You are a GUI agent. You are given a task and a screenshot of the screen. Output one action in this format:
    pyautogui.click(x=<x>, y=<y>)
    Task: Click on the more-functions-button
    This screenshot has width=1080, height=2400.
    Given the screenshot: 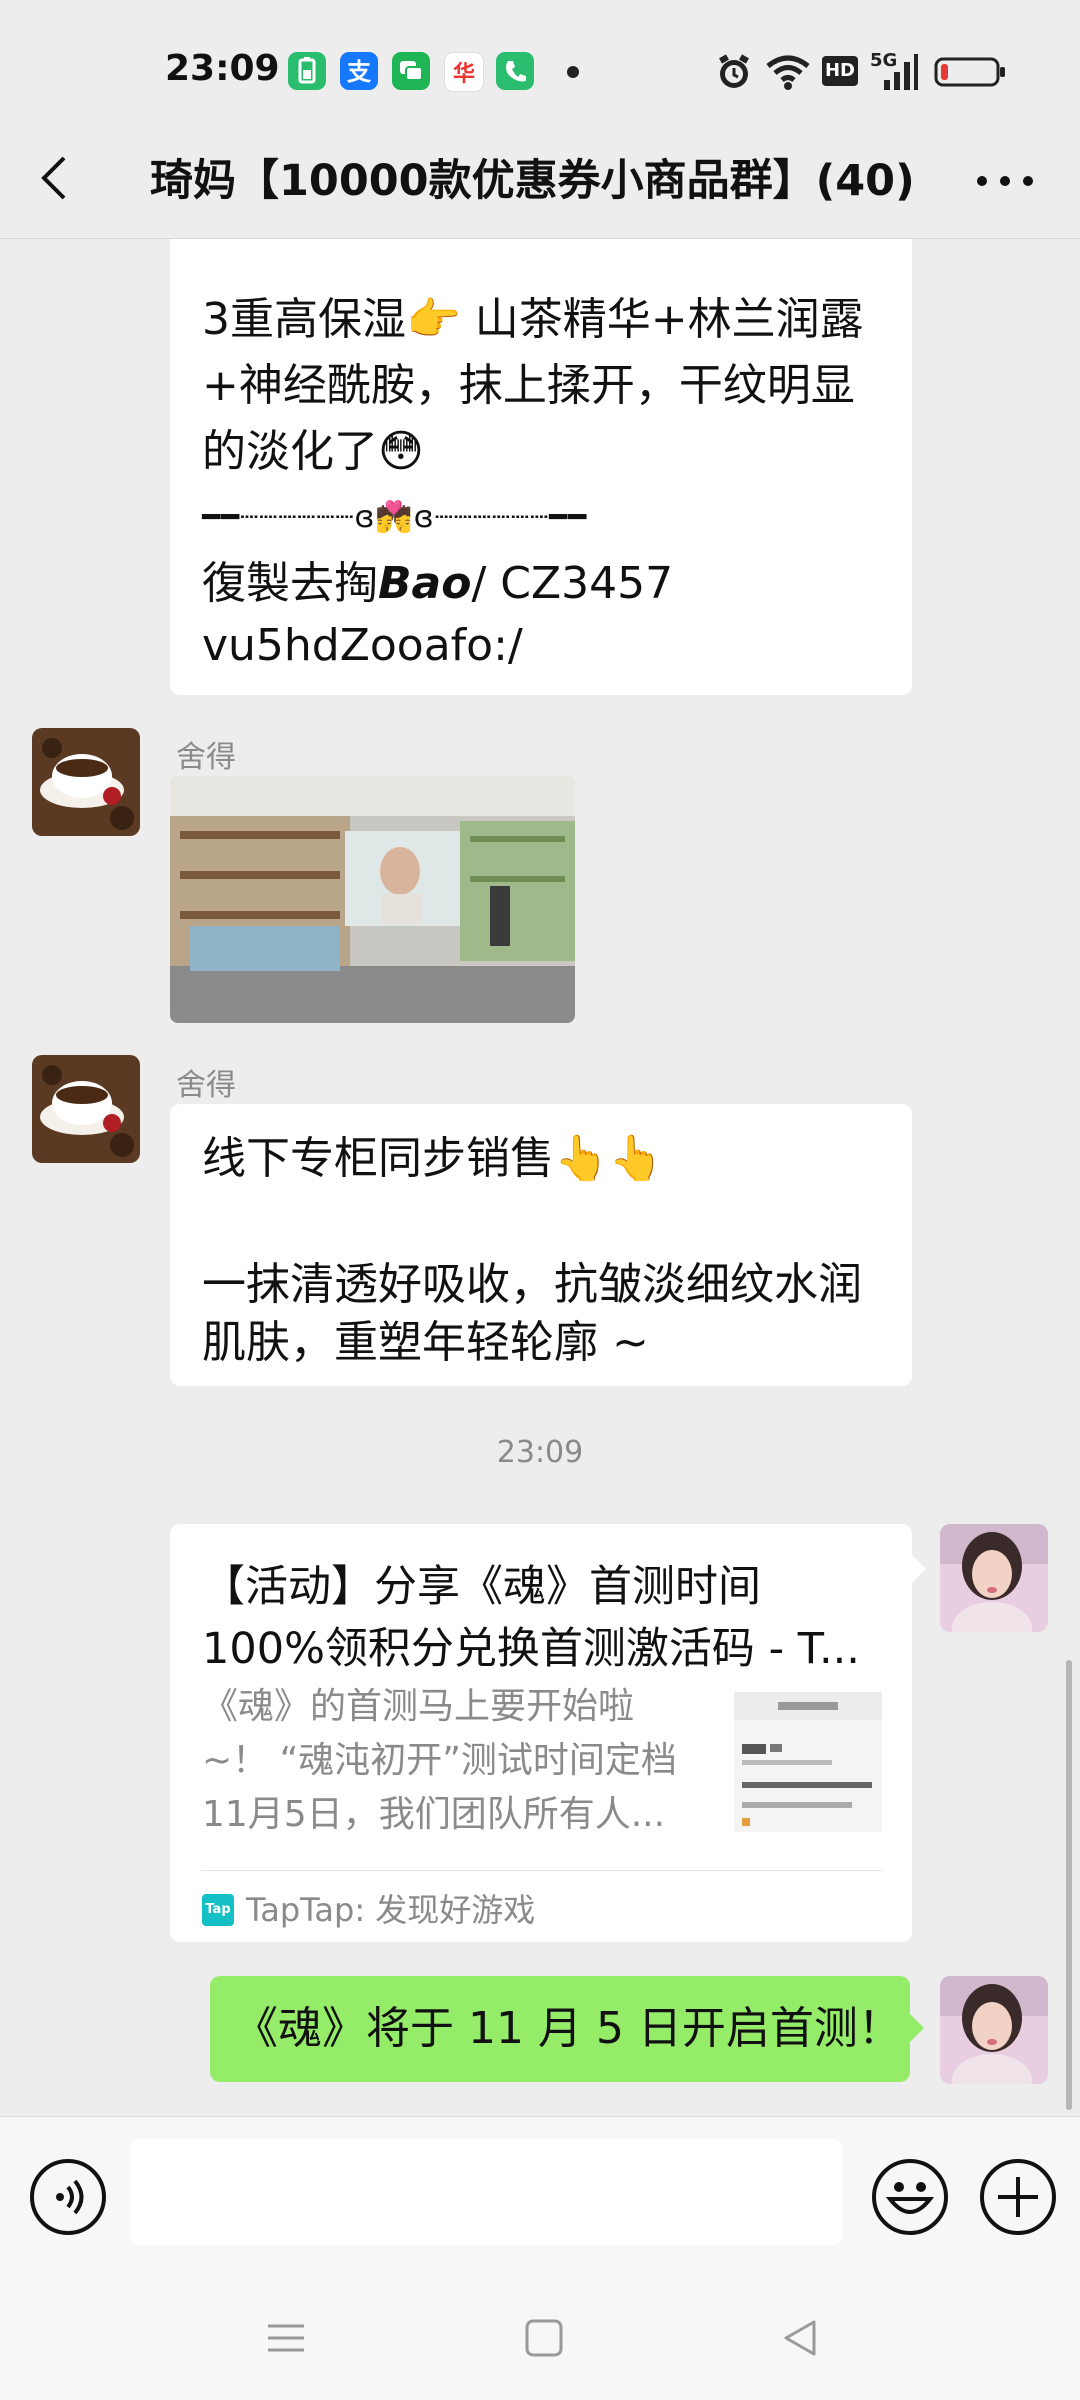 What is the action you would take?
    pyautogui.click(x=1018, y=2197)
    